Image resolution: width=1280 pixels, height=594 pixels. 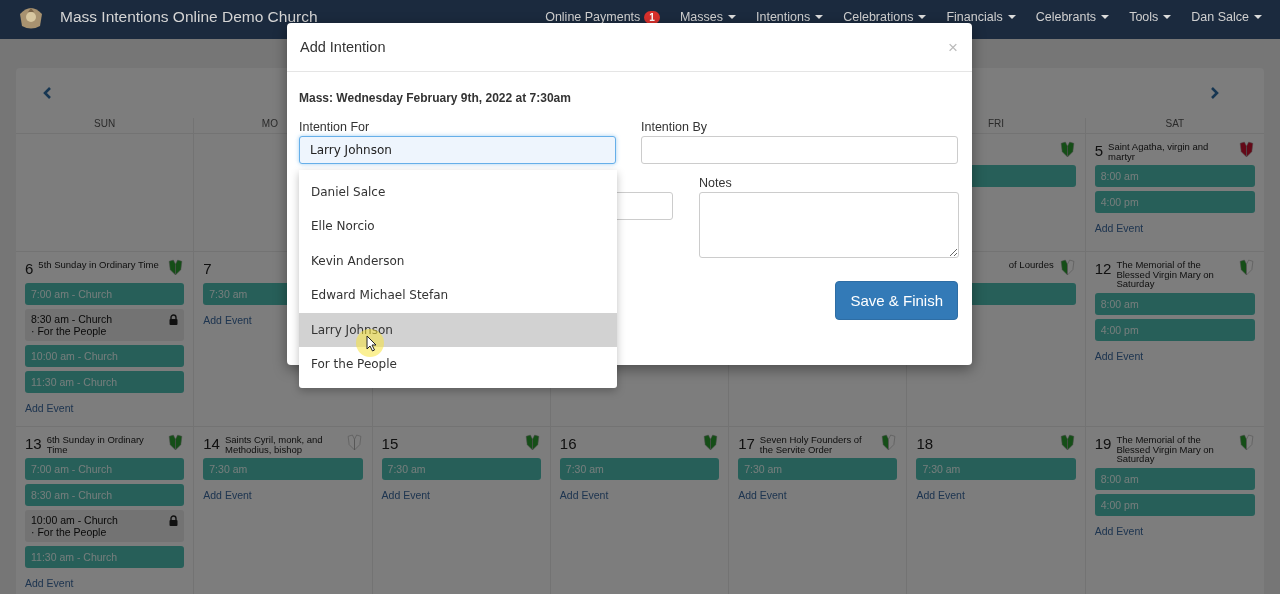 I want to click on menu-item: Tools, so click(x=1150, y=17).